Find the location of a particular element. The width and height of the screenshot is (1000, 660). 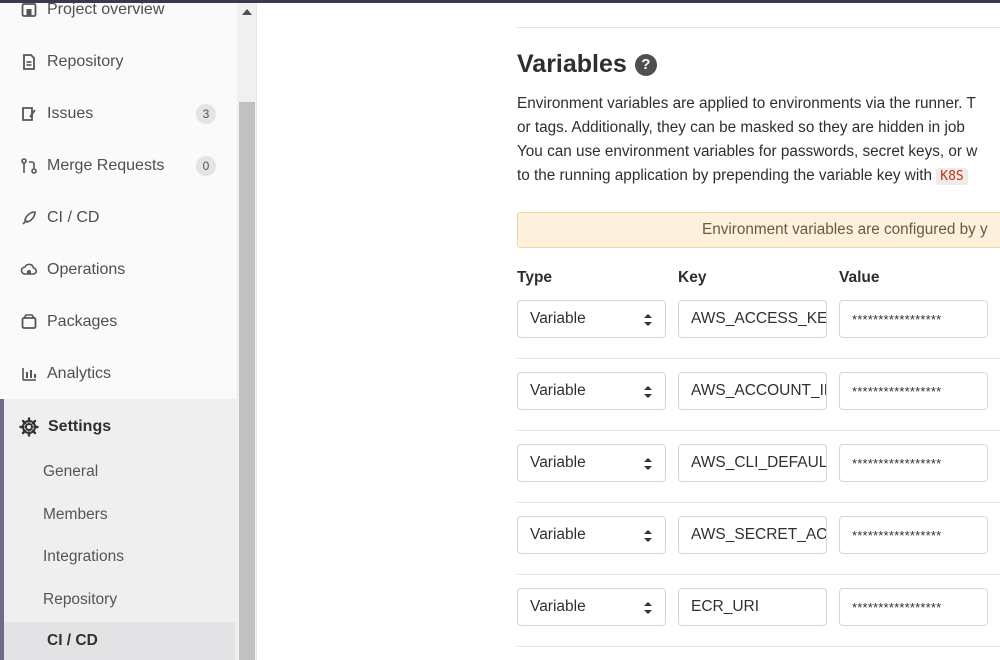

sidebar-item-label: Issues is located at coordinates (70, 113).